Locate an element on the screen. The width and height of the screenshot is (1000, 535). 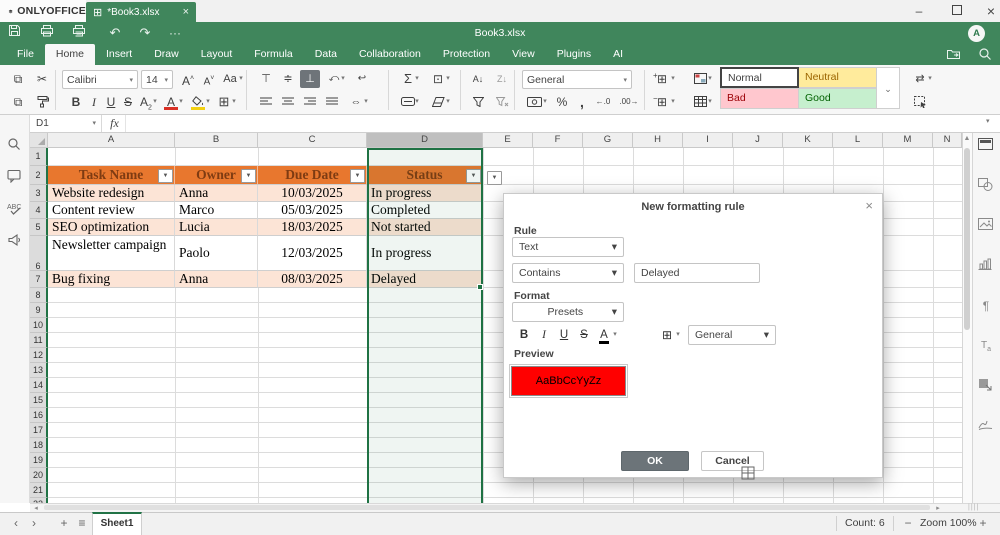
increase-decimal-button: .00→ is located at coordinates (629, 102).